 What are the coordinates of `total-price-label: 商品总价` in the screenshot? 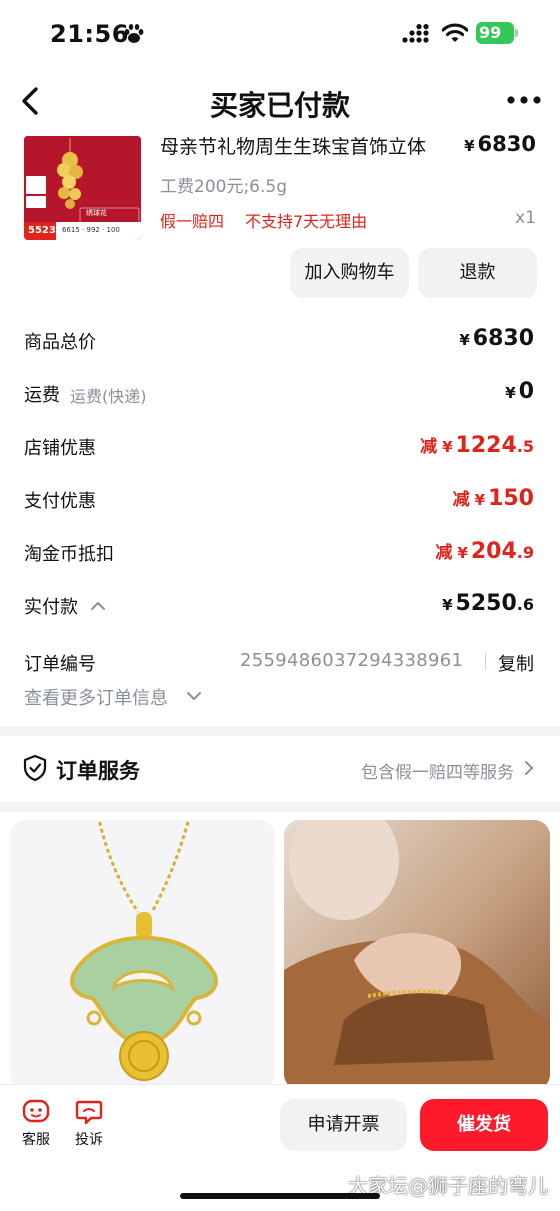 It's located at (60, 342).